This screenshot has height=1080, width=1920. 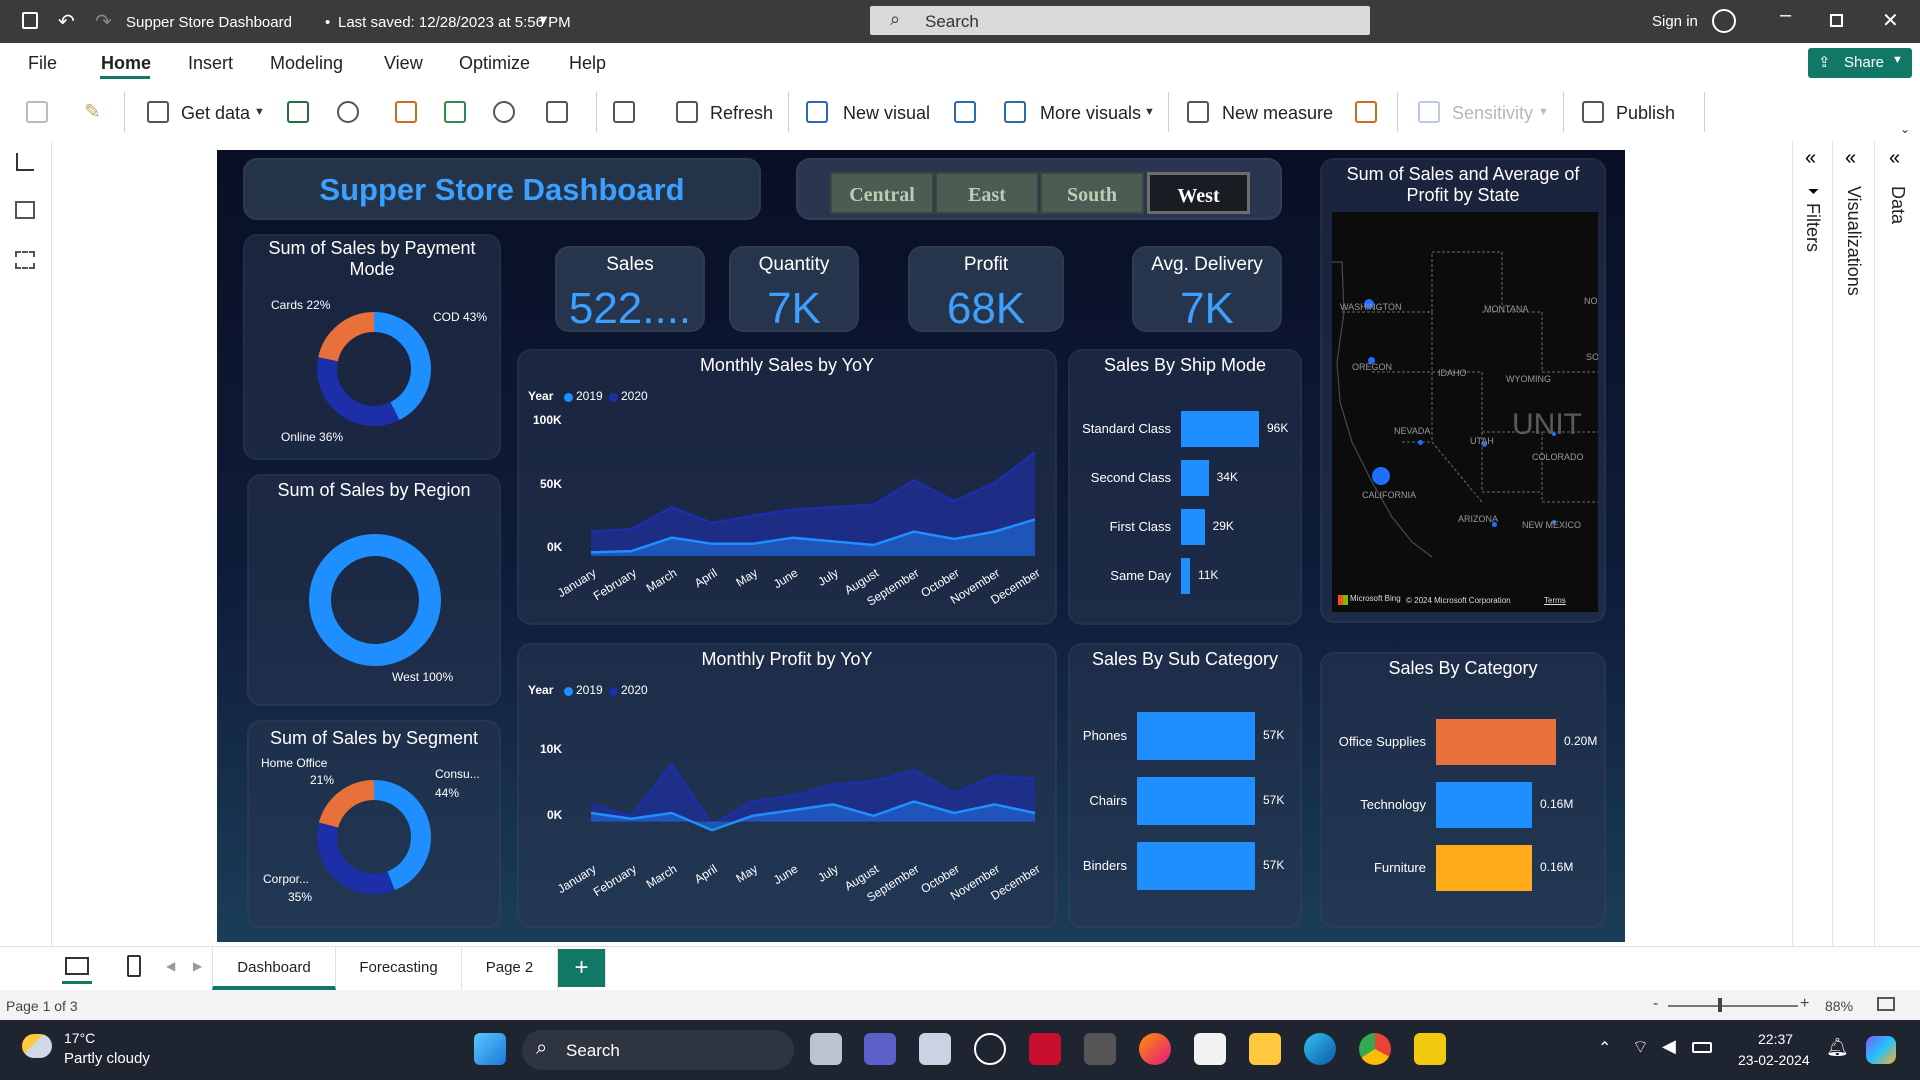 What do you see at coordinates (170, 966) in the screenshot?
I see `prev-page-icon: ◀` at bounding box center [170, 966].